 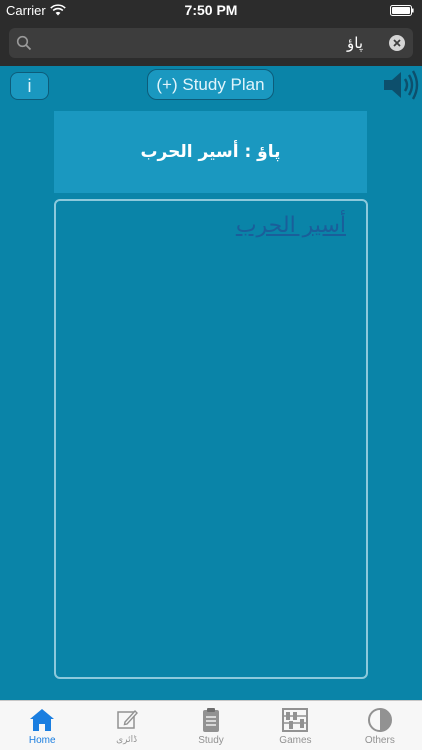 I want to click on status-bar: Carrier 7:50 PM, so click(x=211, y=11).